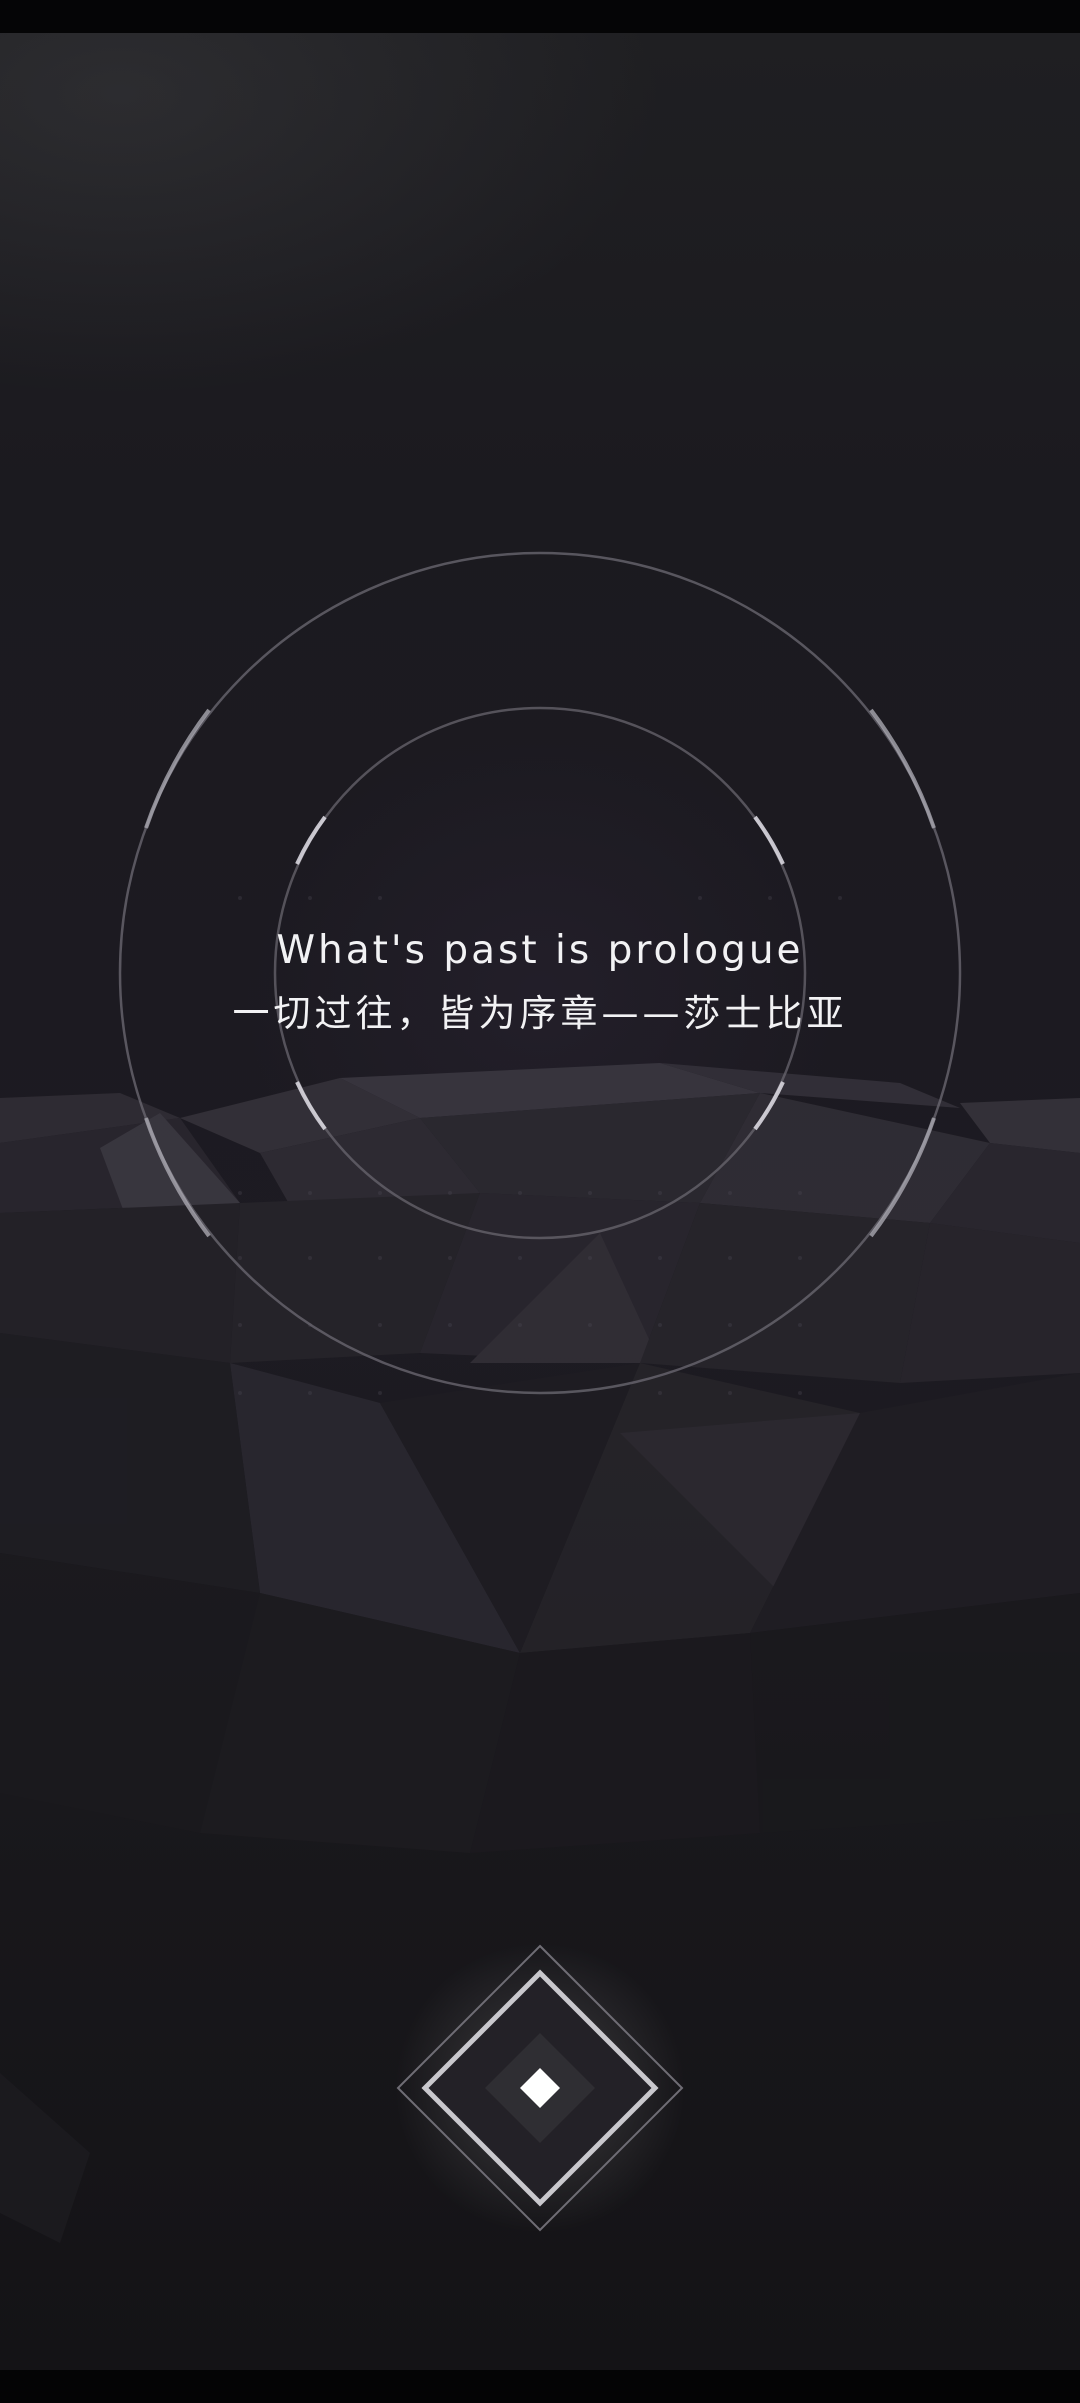 This screenshot has width=1080, height=2403. Describe the element at coordinates (540, 950) in the screenshot. I see `quote-english: What's past is prologue` at that location.